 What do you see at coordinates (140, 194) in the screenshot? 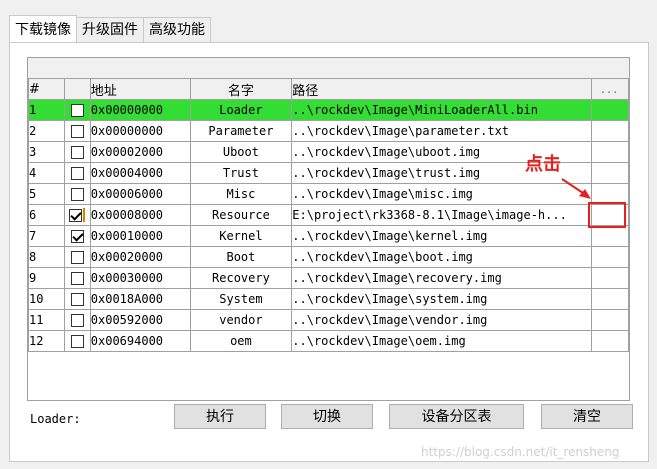
I see `row-address: 0x00006000` at bounding box center [140, 194].